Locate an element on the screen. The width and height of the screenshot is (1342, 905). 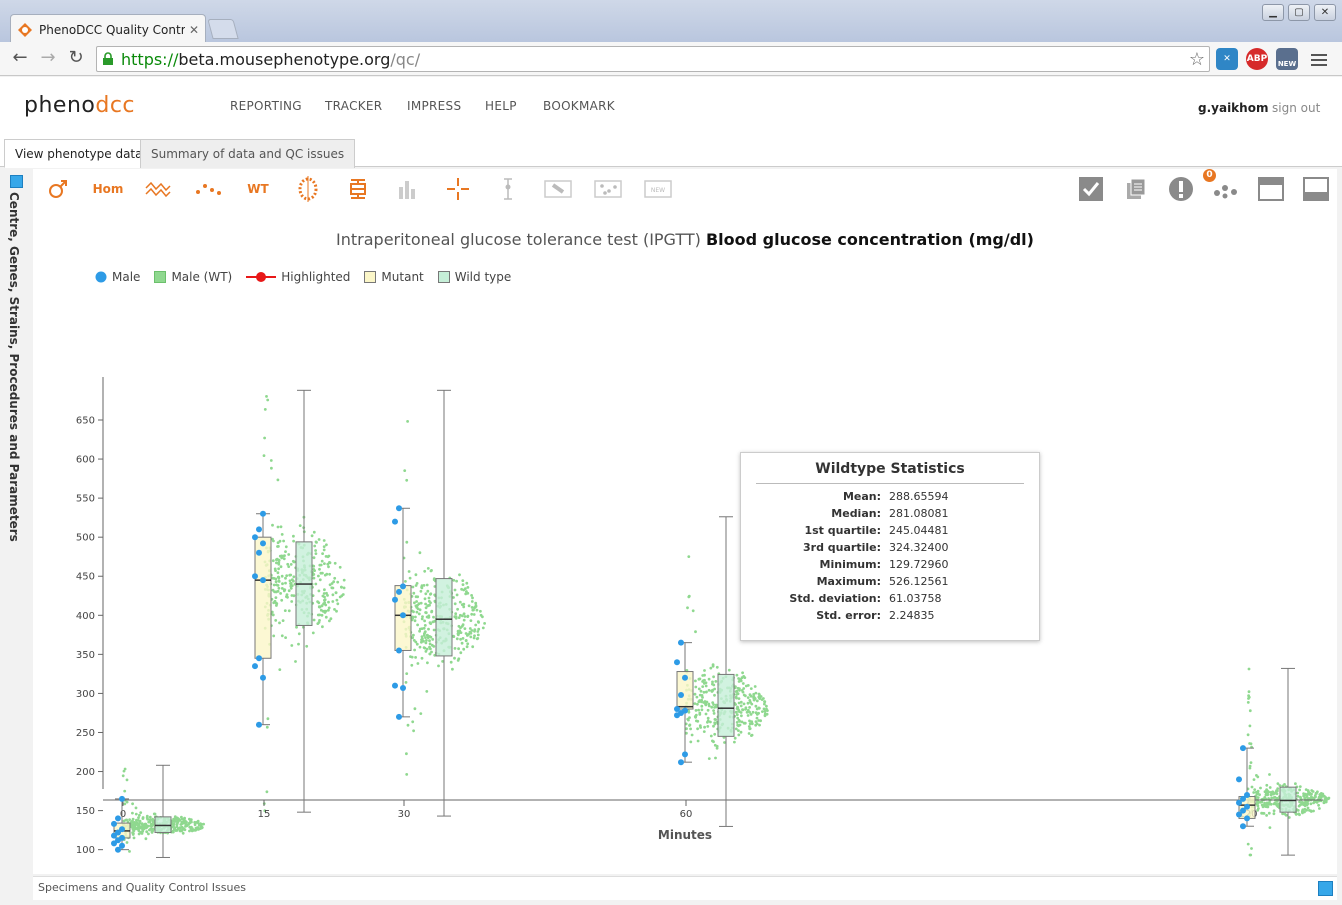
nav-bookmark: BOOKMARK is located at coordinates (579, 106).